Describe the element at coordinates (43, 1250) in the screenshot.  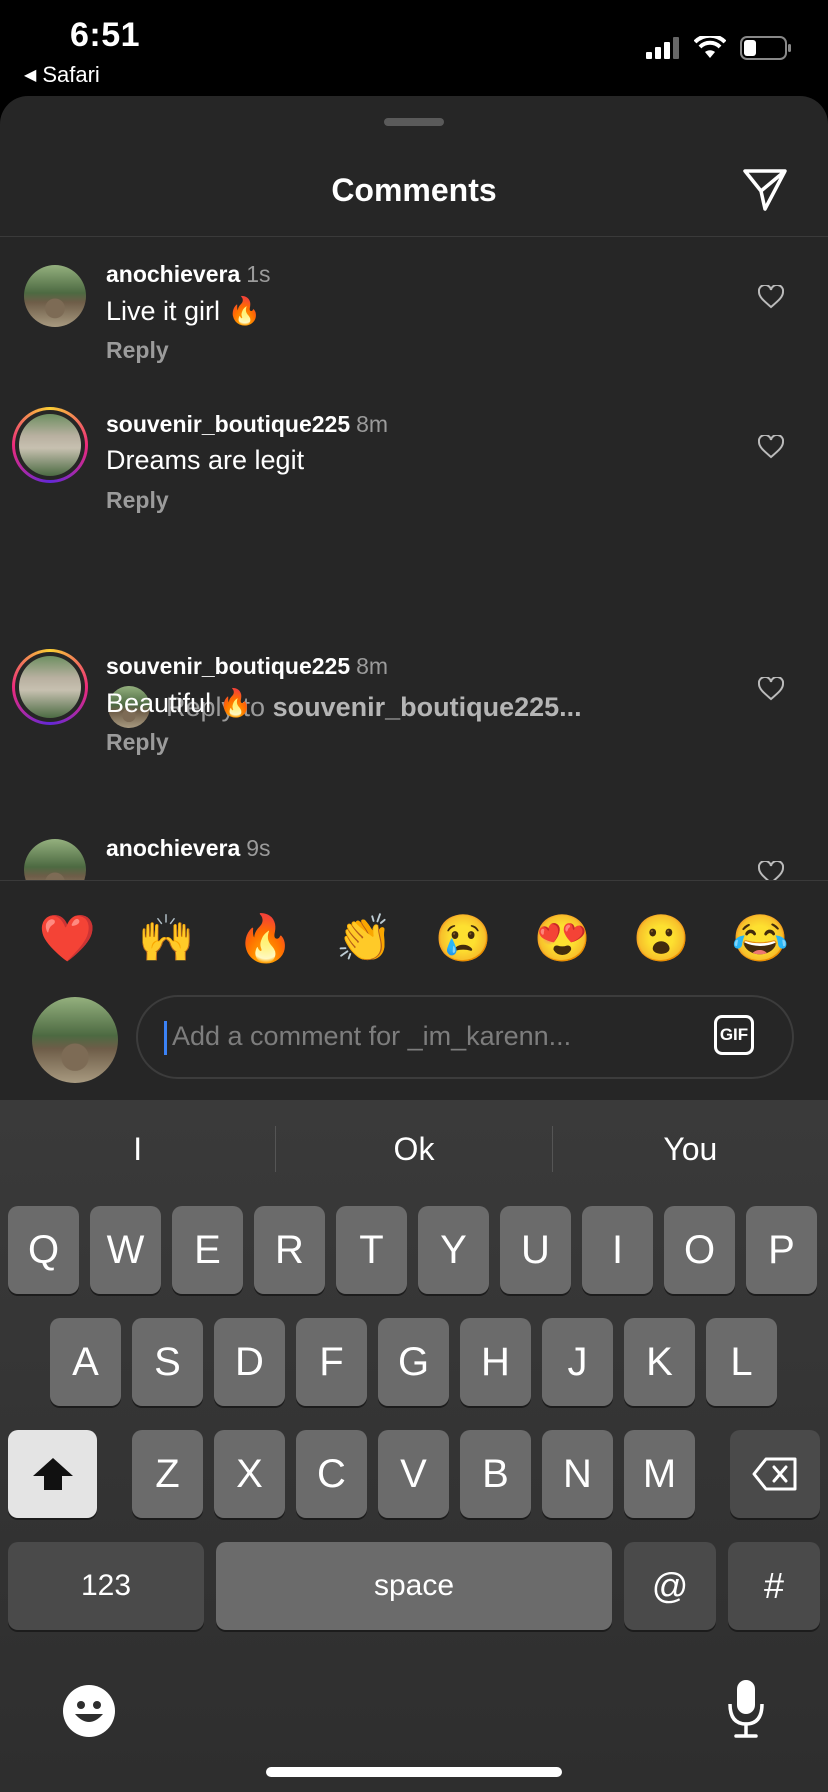
I see `key-q: Q` at that location.